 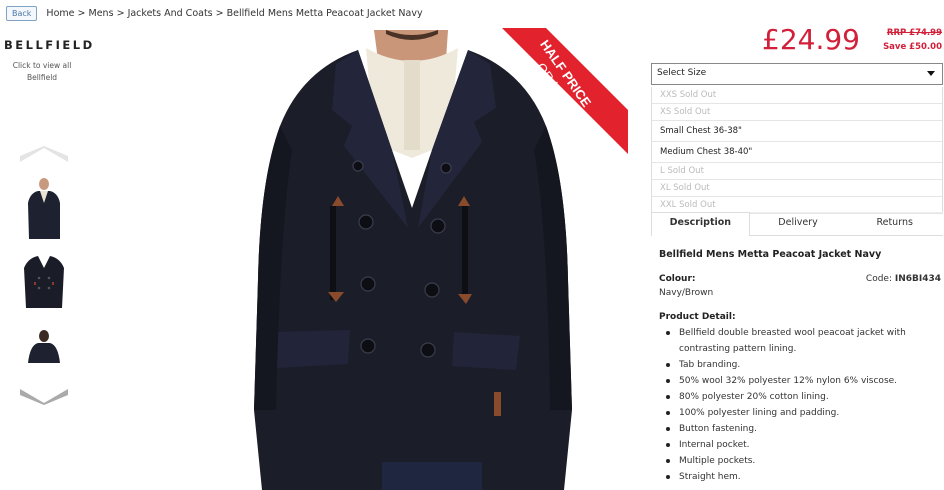 I want to click on colour-code-row: Colour: Code: IN6BI434, so click(x=800, y=279).